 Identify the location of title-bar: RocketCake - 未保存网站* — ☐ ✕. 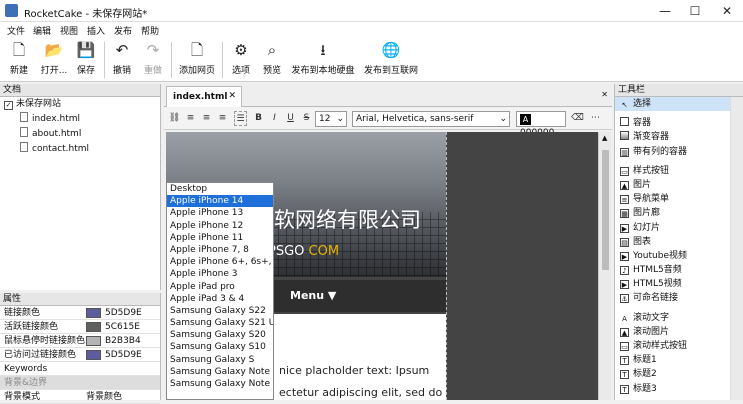
(371, 11).